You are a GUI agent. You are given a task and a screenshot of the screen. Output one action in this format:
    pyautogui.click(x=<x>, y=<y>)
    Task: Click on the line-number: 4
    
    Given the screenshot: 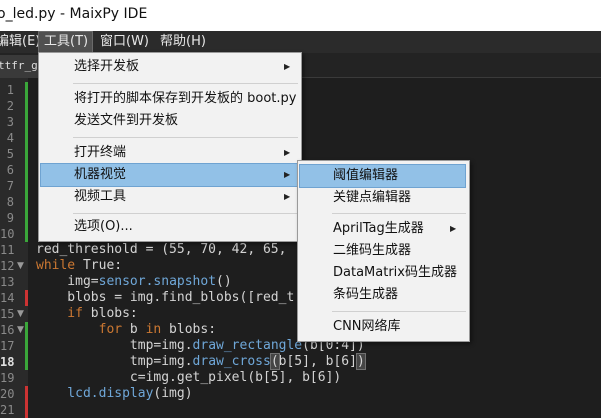 What is the action you would take?
    pyautogui.click(x=10, y=138)
    